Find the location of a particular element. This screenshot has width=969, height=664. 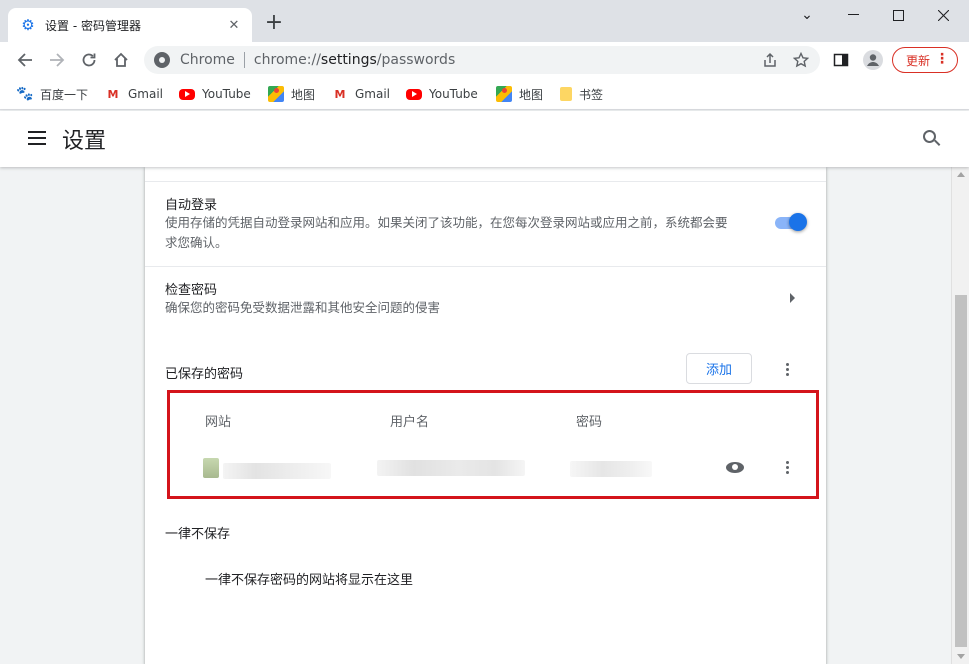

auto-signin-toggle is located at coordinates (790, 222).